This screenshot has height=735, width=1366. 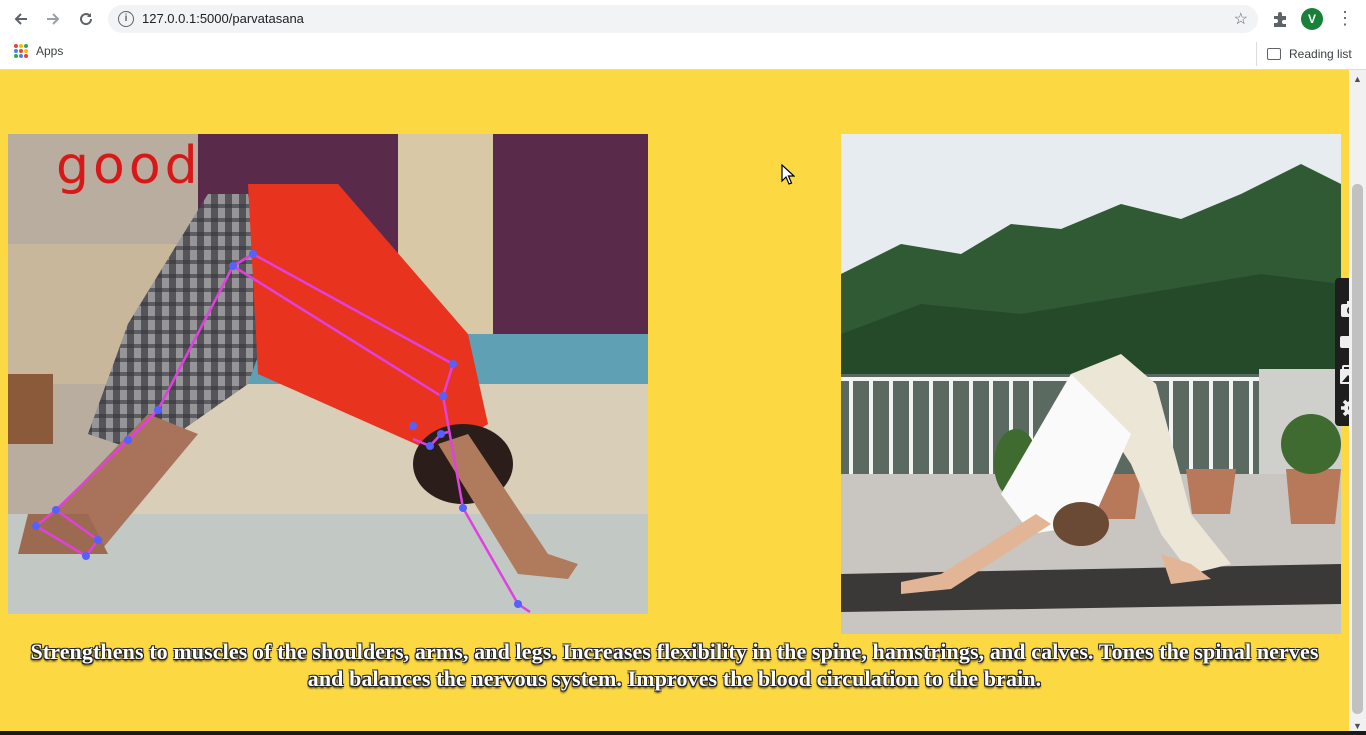 I want to click on page-scrollbar: ▲ ▼, so click(x=1357, y=402).